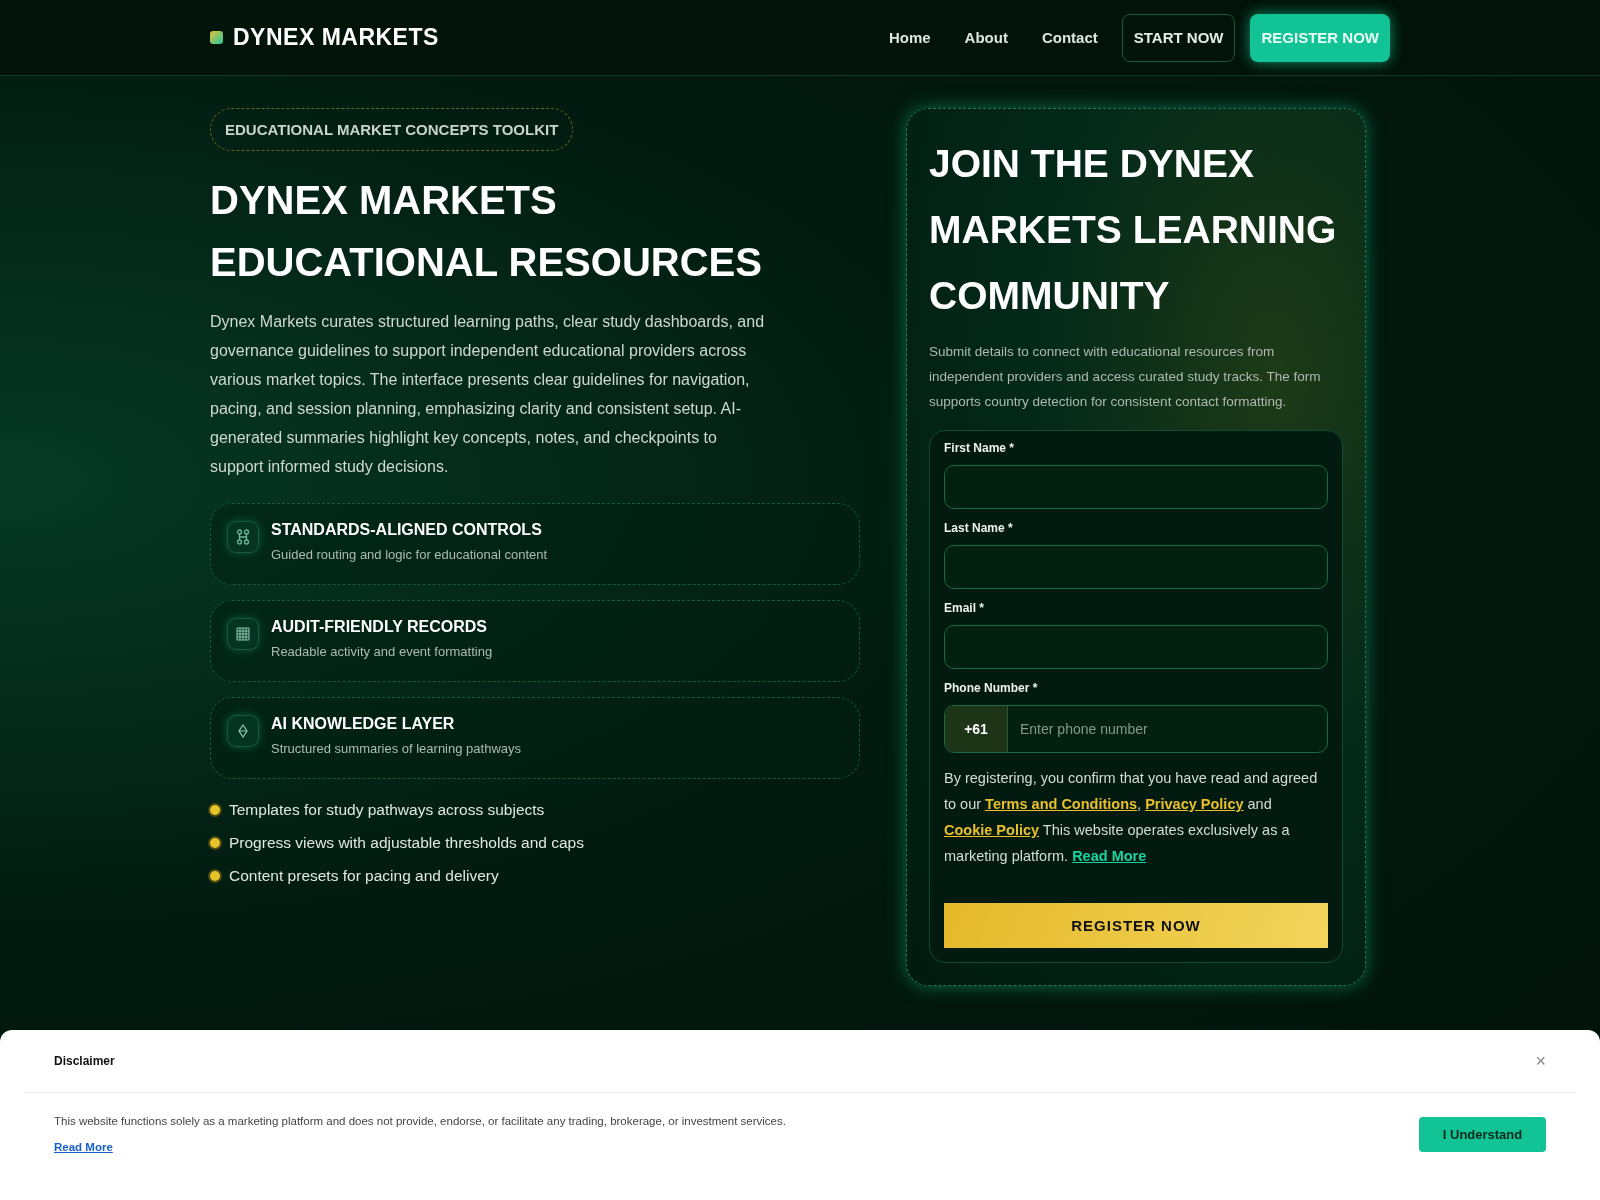 The width and height of the screenshot is (1600, 1200). Describe the element at coordinates (980, 448) in the screenshot. I see `field-label: First Name *` at that location.